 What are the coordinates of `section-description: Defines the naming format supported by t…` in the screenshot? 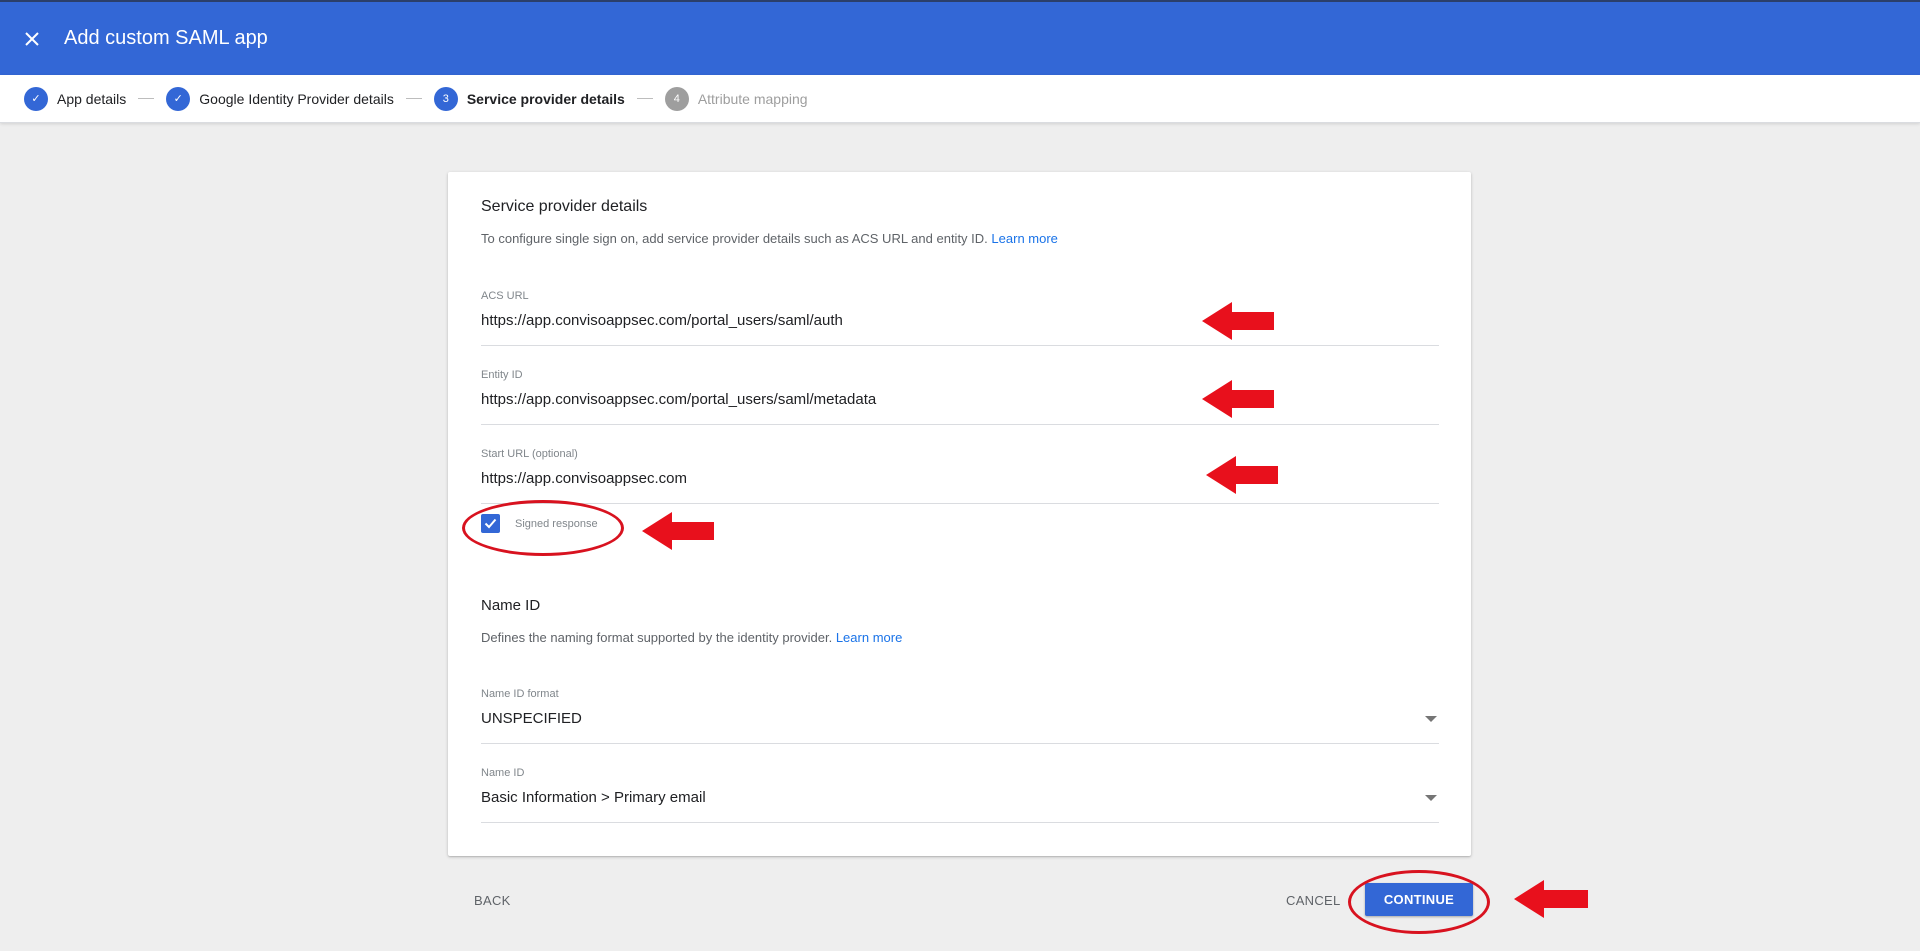 It's located at (691, 637).